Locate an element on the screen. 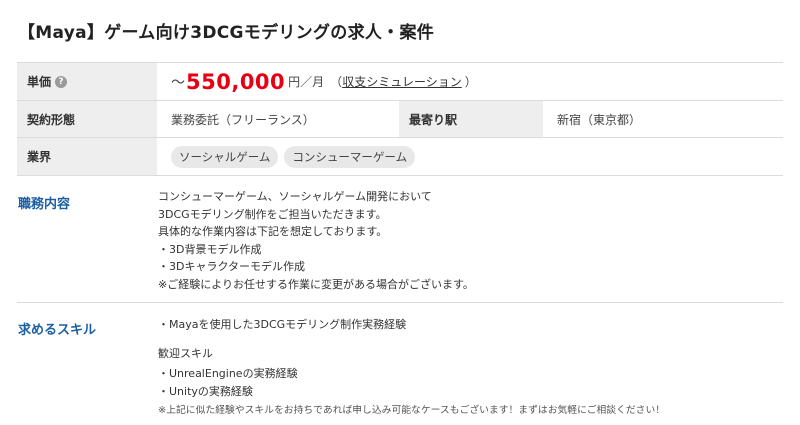  section-divider is located at coordinates (400, 302).